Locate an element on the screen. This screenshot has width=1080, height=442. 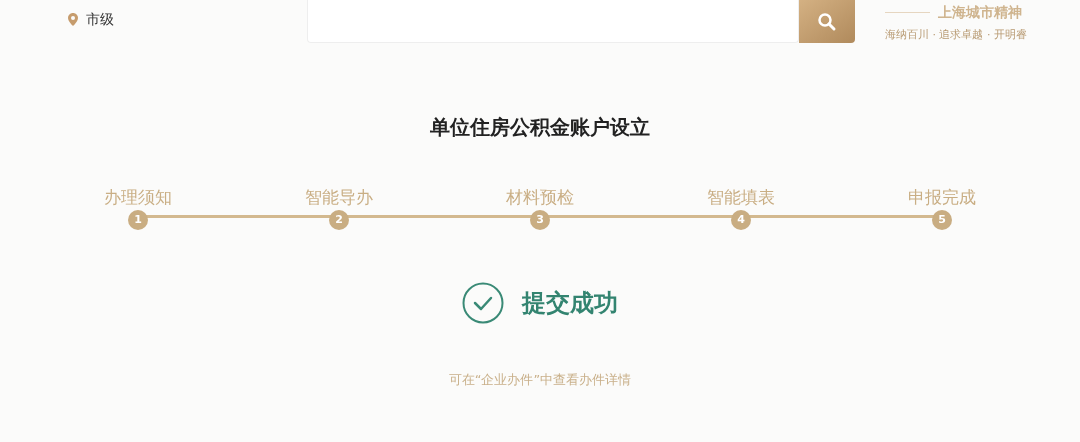
step-number: 5 is located at coordinates (942, 220).